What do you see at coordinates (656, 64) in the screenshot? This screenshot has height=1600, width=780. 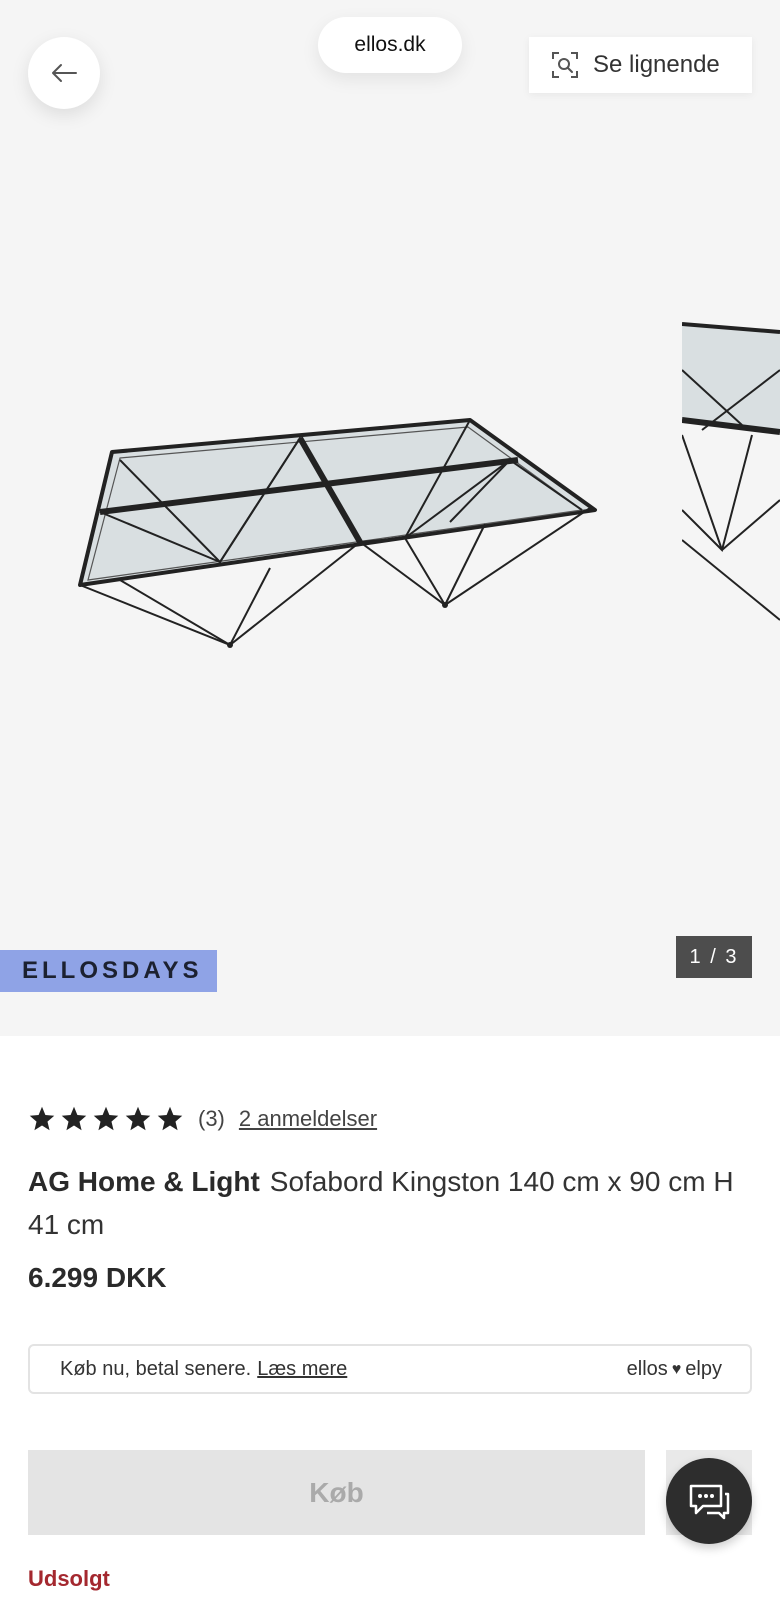 I see `similar-label: Se lignende` at bounding box center [656, 64].